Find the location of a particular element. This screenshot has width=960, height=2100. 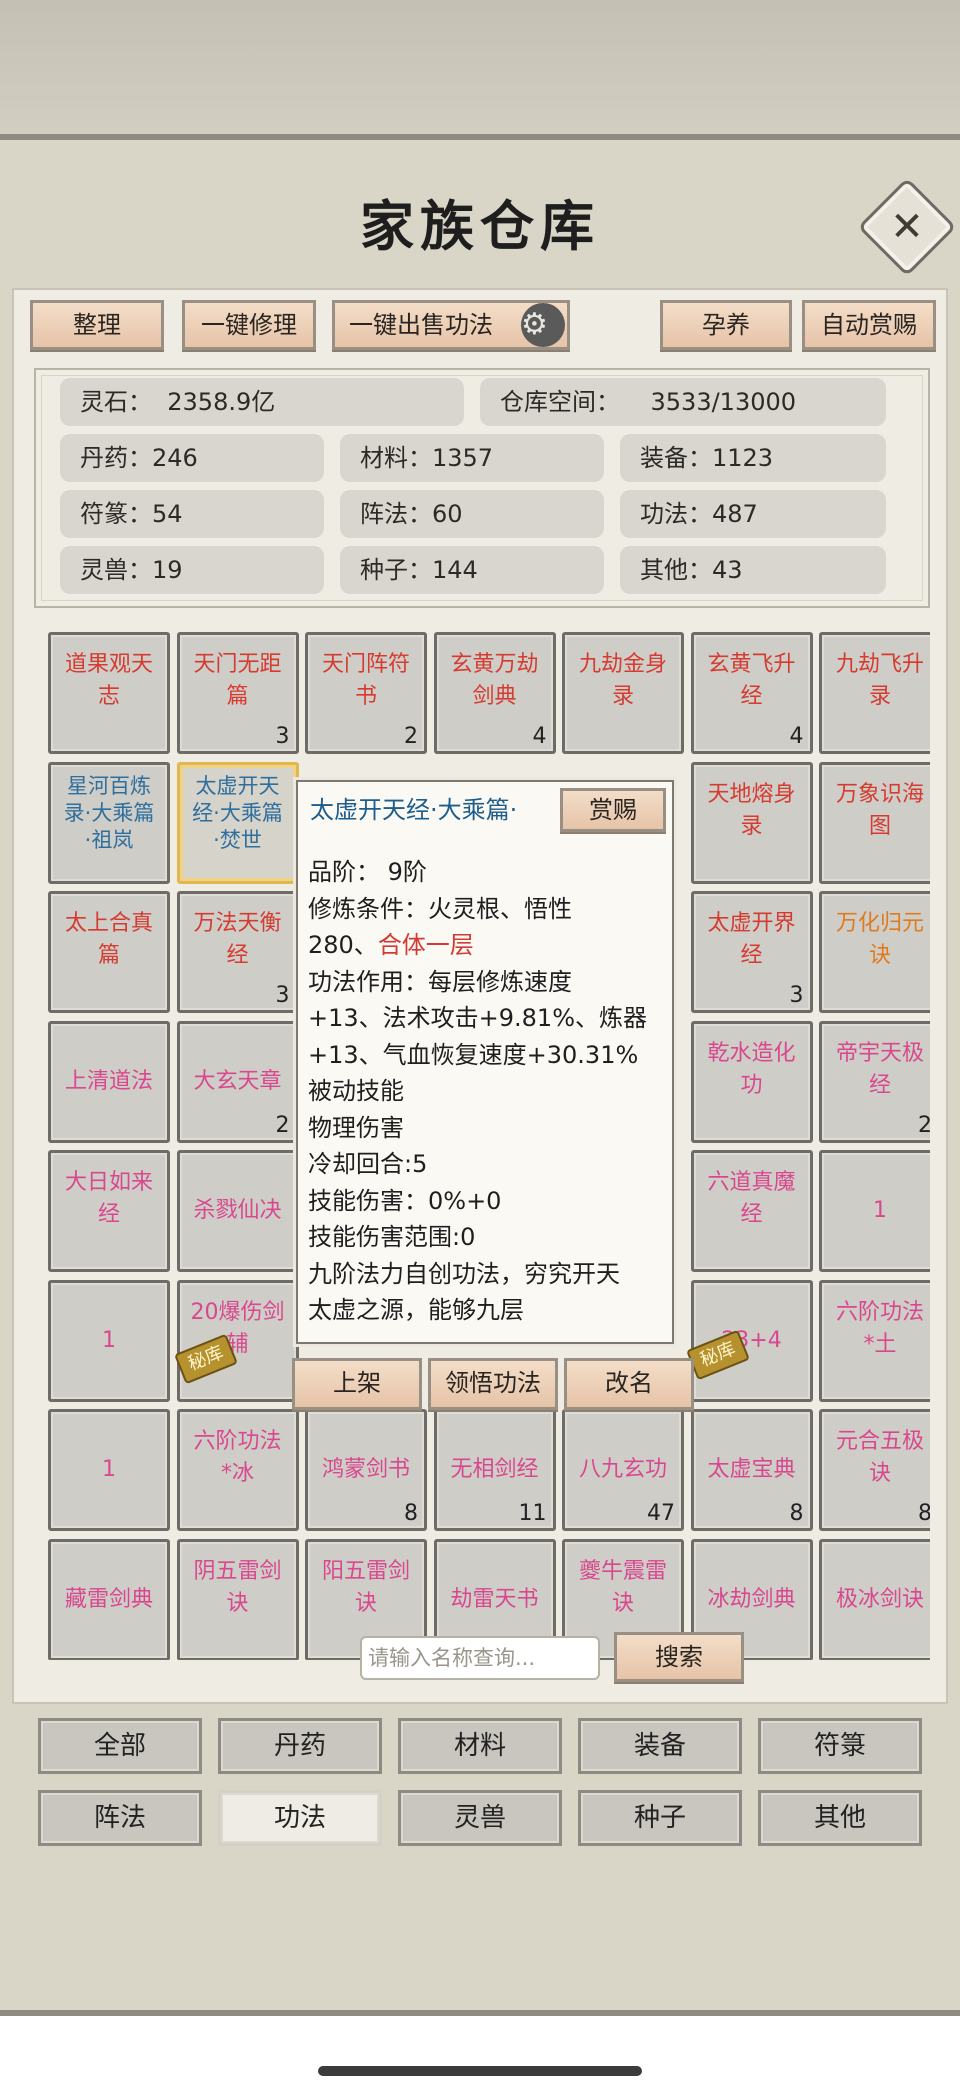

sort-button: 整理 is located at coordinates (97, 325).